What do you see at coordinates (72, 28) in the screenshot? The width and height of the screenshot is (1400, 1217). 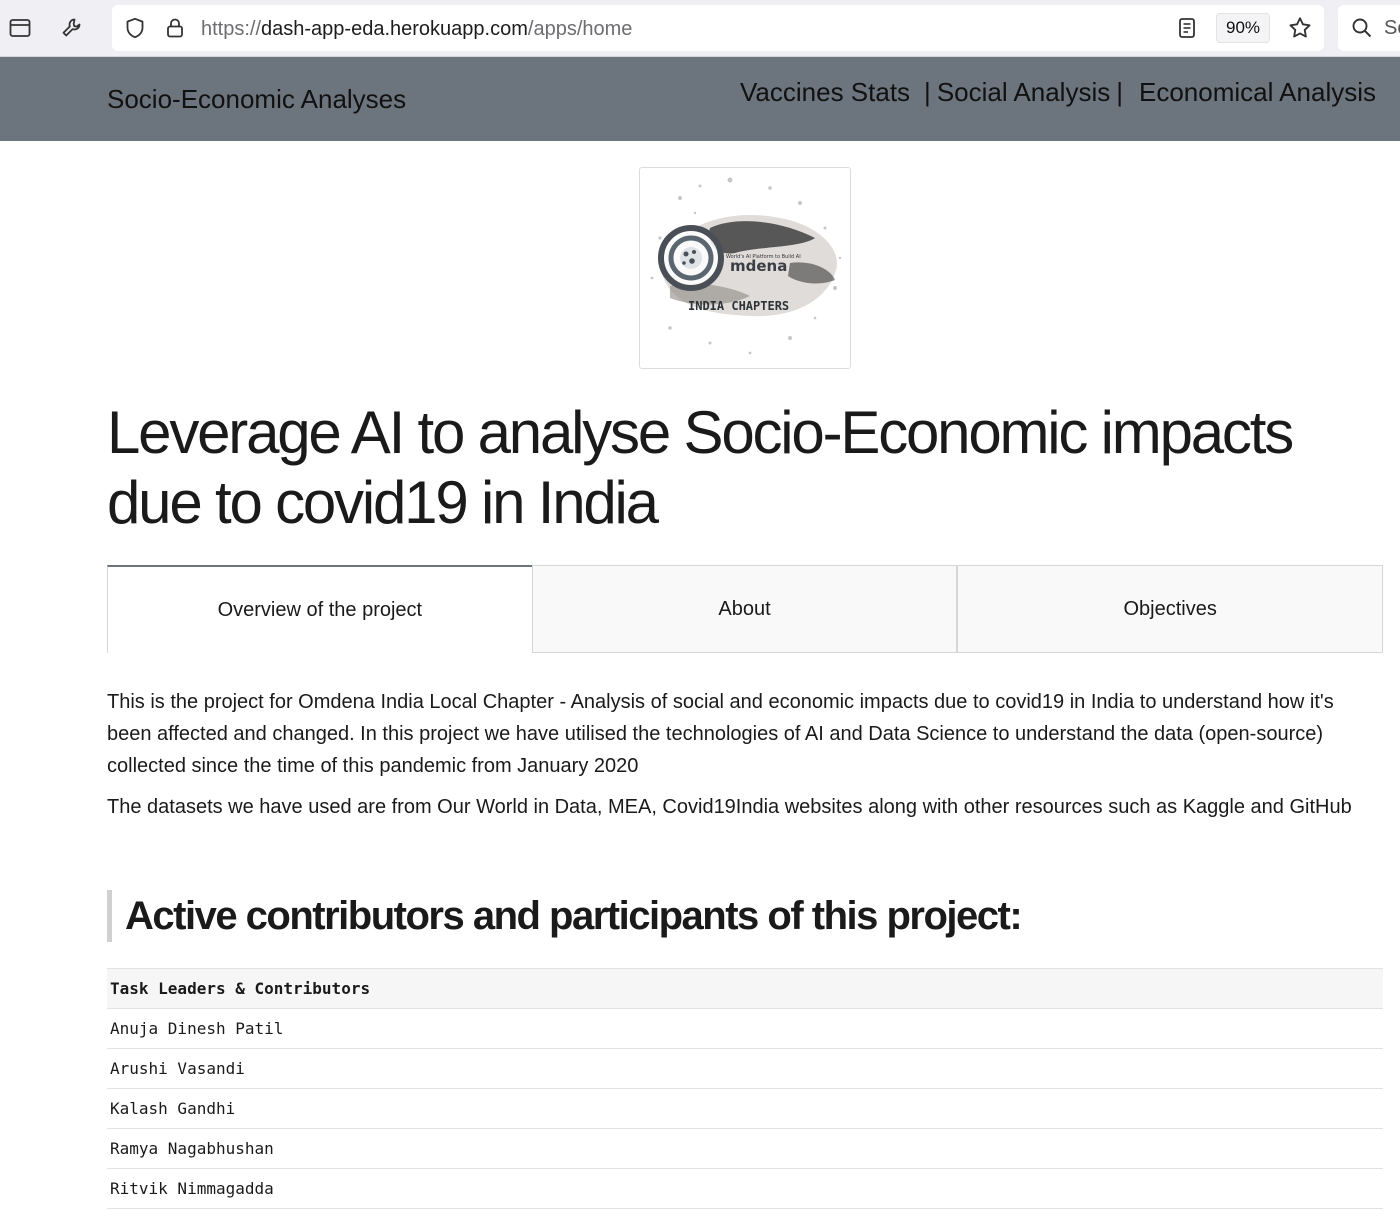 I see `wrench-icon` at bounding box center [72, 28].